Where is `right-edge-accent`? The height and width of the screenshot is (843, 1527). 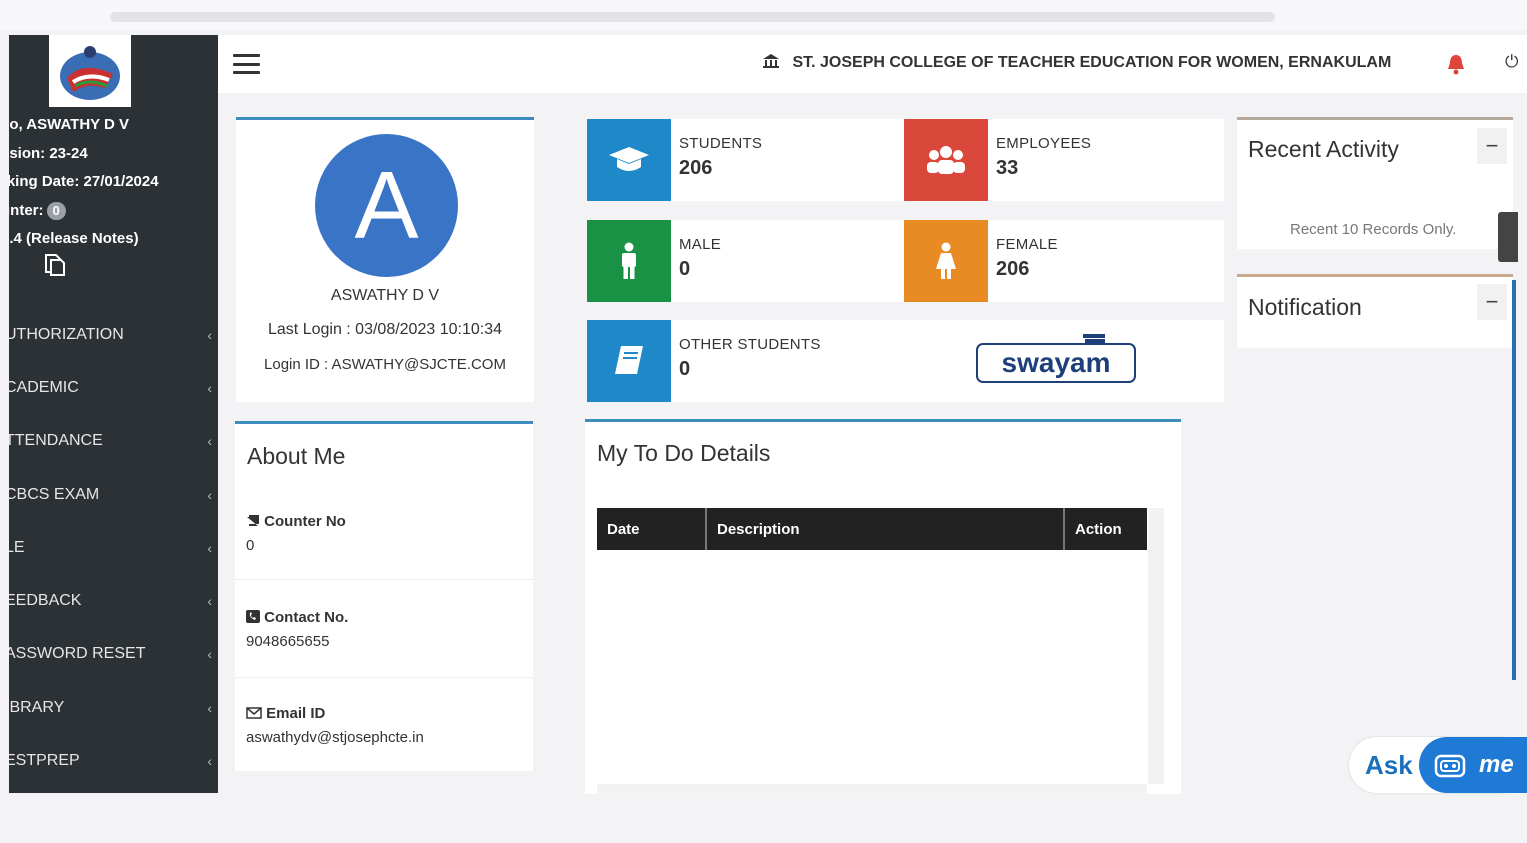 right-edge-accent is located at coordinates (1514, 480).